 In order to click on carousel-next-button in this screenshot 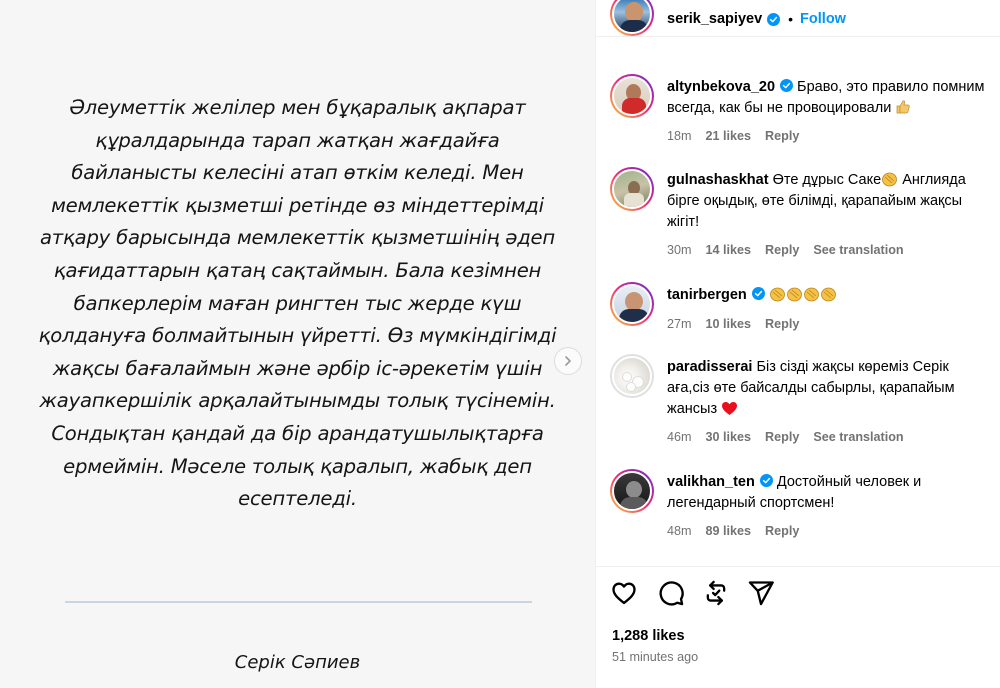, I will do `click(568, 361)`.